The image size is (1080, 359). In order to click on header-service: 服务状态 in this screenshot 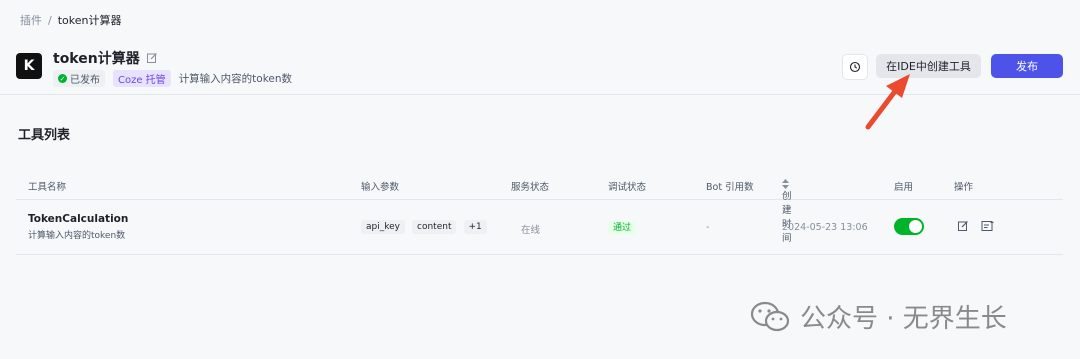, I will do `click(530, 187)`.